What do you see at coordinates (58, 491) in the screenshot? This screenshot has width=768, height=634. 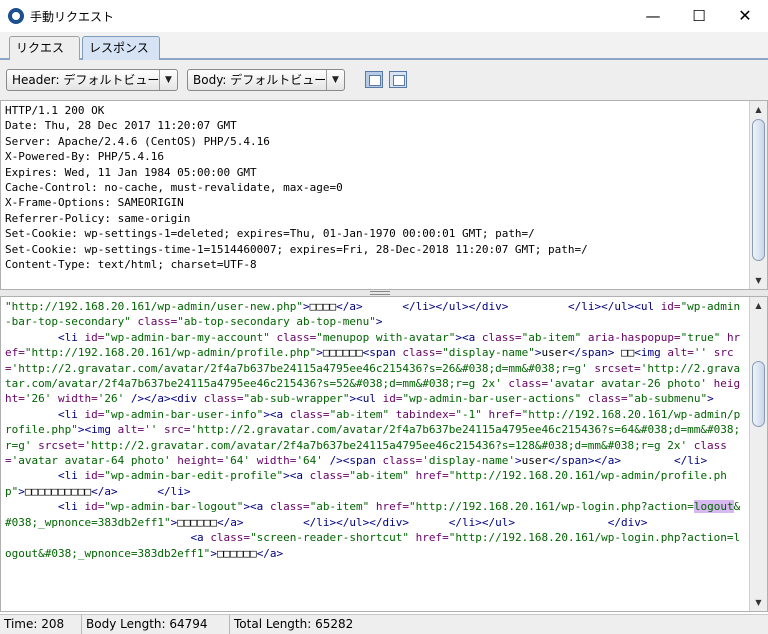 I see `body-token: □□□□□□□□□□` at bounding box center [58, 491].